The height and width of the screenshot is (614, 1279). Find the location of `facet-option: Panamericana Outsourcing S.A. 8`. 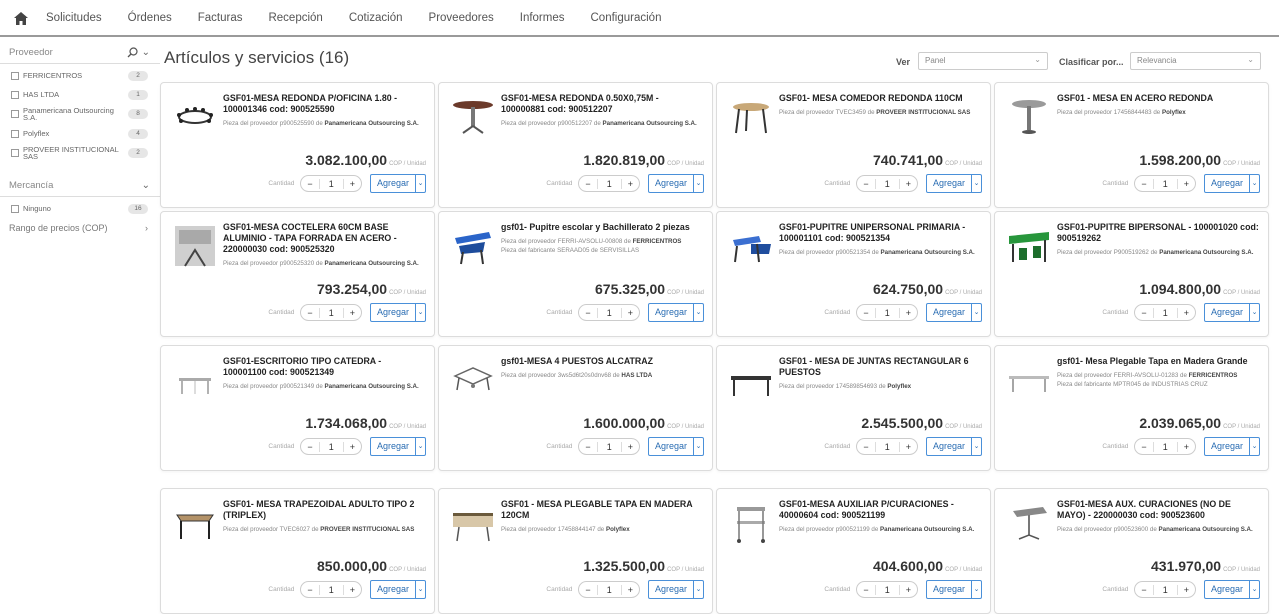

facet-option: Panamericana Outsourcing S.A. 8 is located at coordinates (79, 114).